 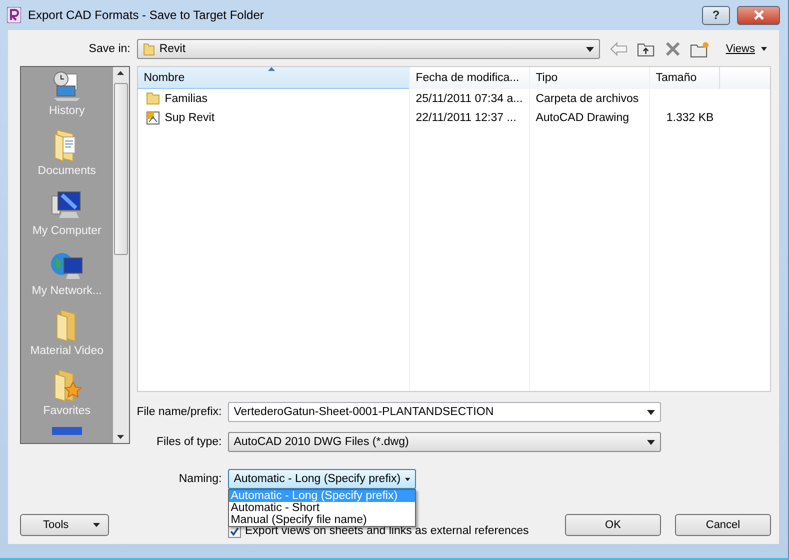 What do you see at coordinates (14, 15) in the screenshot?
I see `app-logo-icon` at bounding box center [14, 15].